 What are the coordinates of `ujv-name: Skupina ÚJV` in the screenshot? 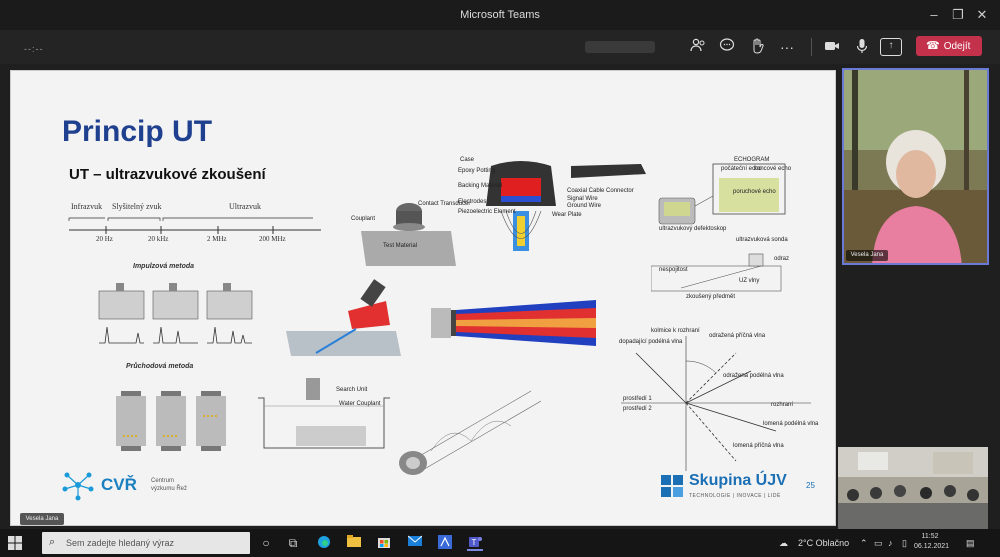 It's located at (738, 480).